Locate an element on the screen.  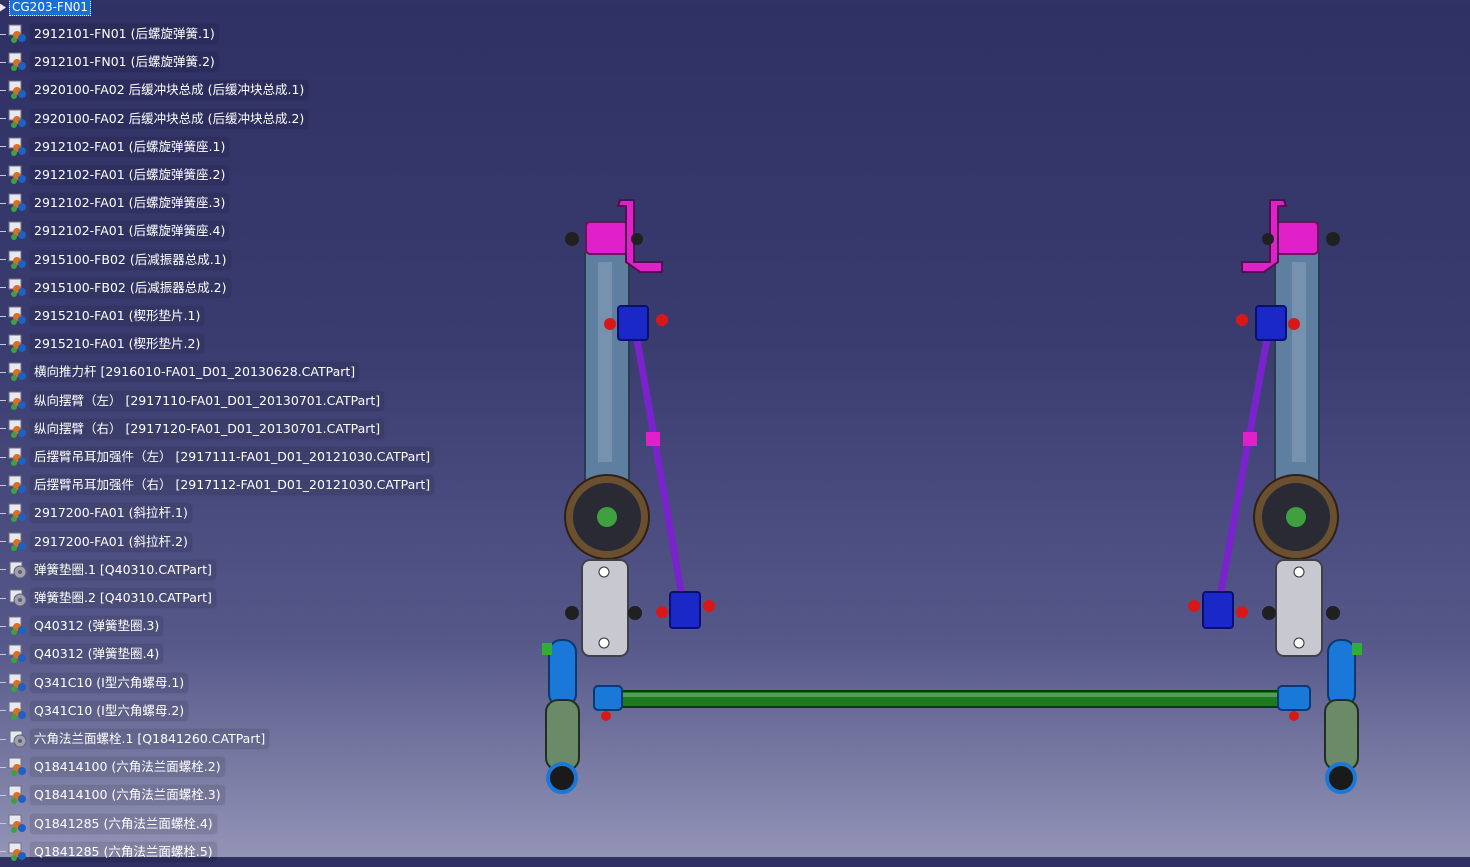
tree-node: 2912101-FN01 (后螺旋弹簧.2) is located at coordinates (109, 62).